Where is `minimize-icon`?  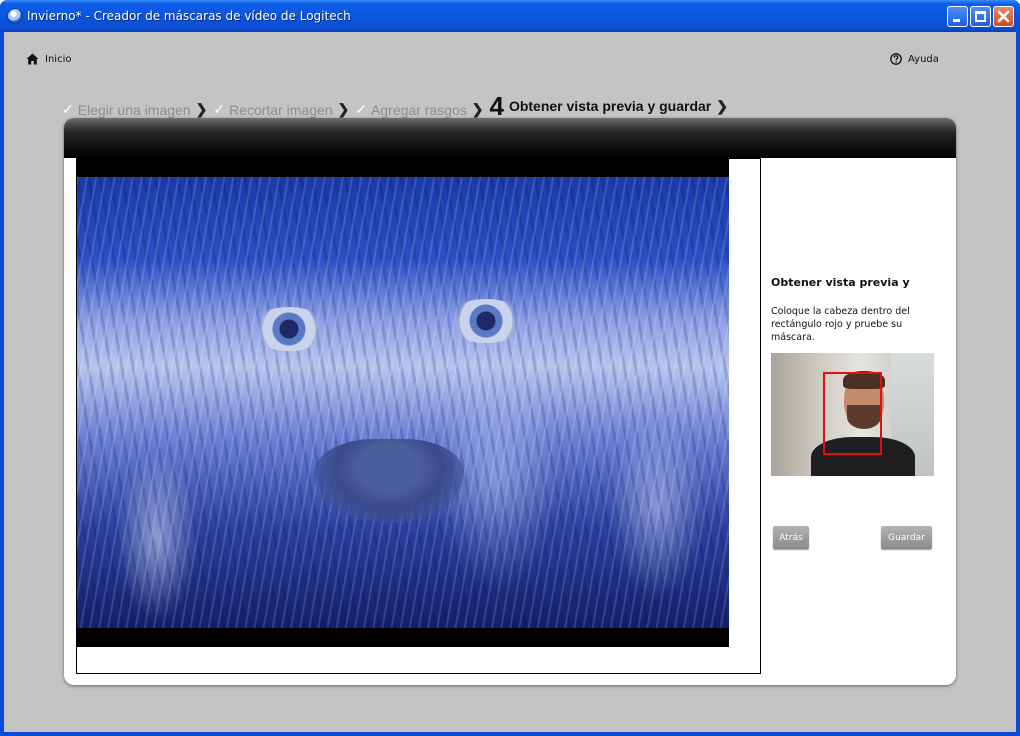
minimize-icon is located at coordinates (956, 20).